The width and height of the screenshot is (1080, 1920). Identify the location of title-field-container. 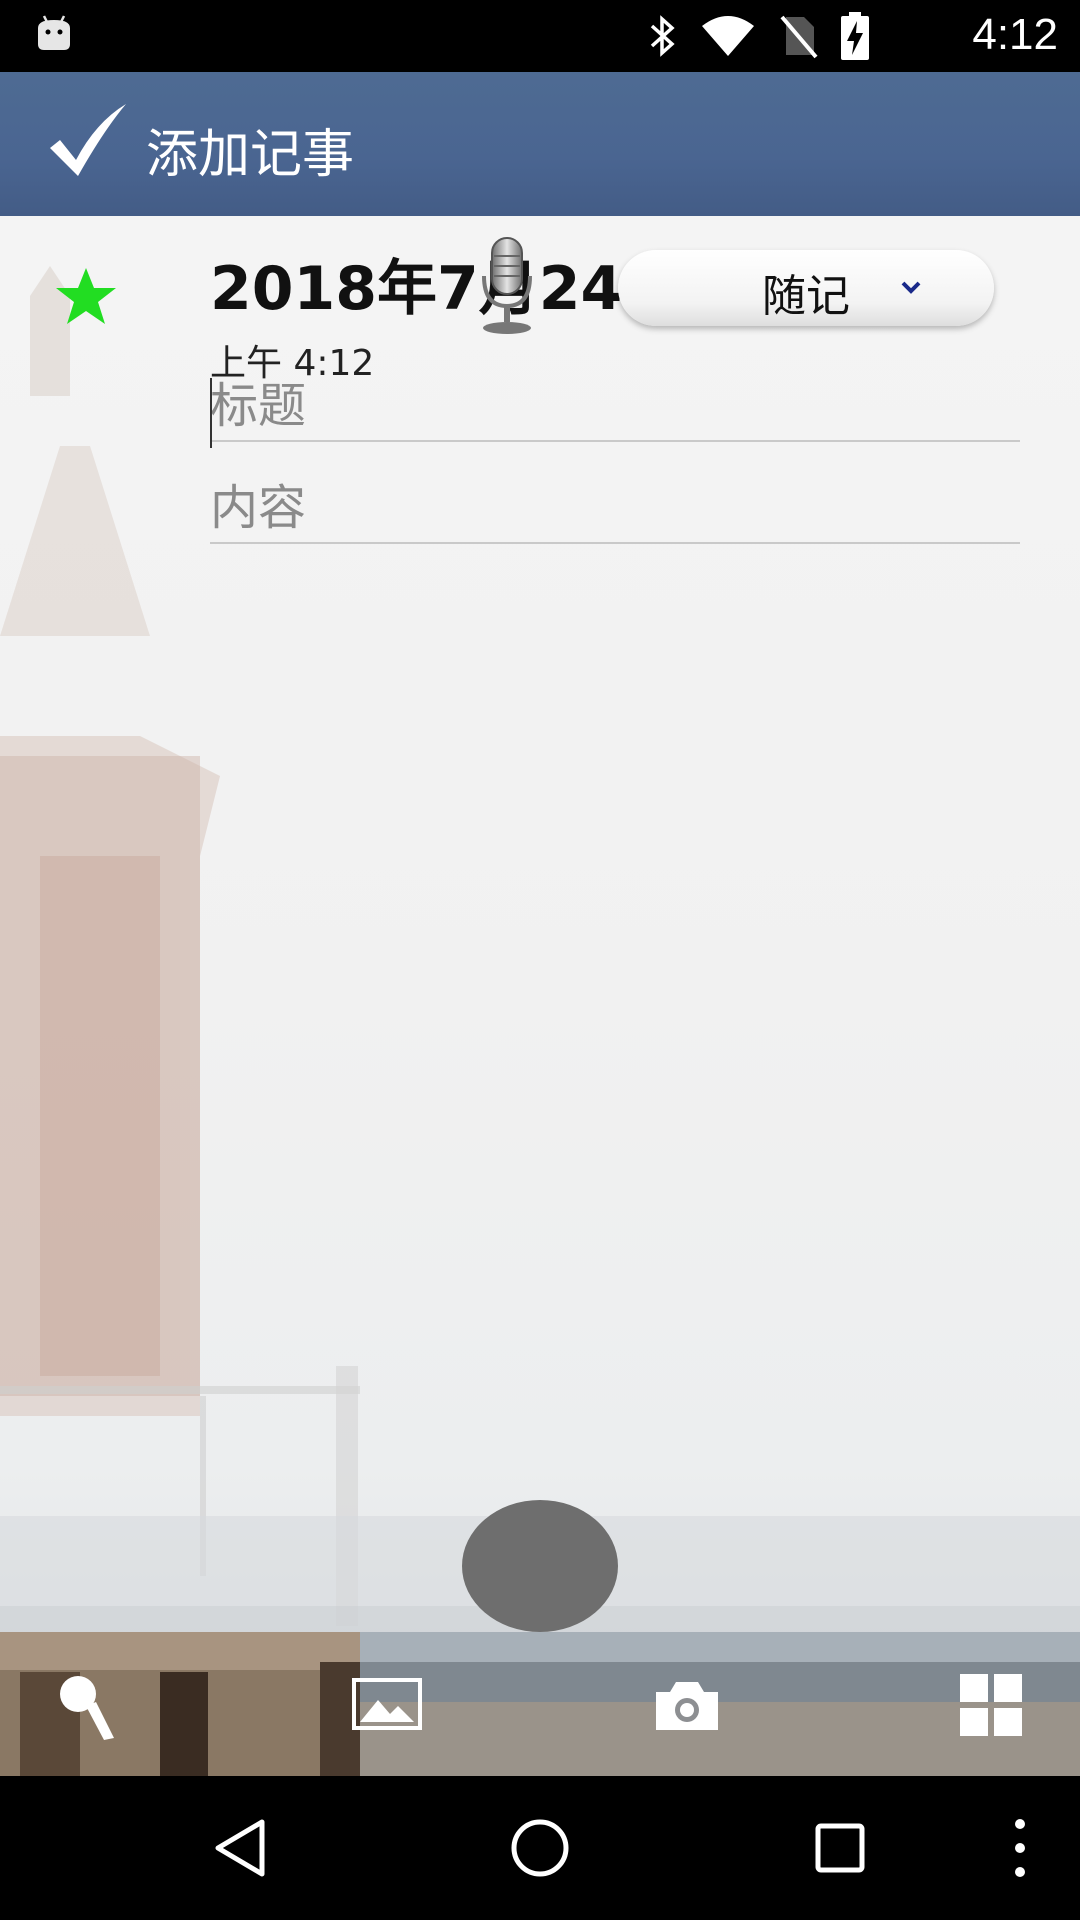
(615, 411).